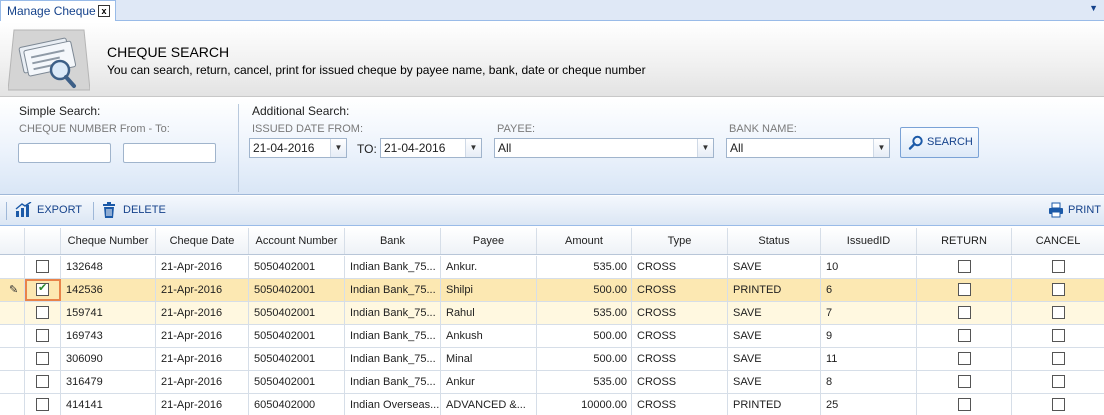 This screenshot has height=415, width=1104. I want to click on cell-account-number: 6050402000, so click(297, 404).